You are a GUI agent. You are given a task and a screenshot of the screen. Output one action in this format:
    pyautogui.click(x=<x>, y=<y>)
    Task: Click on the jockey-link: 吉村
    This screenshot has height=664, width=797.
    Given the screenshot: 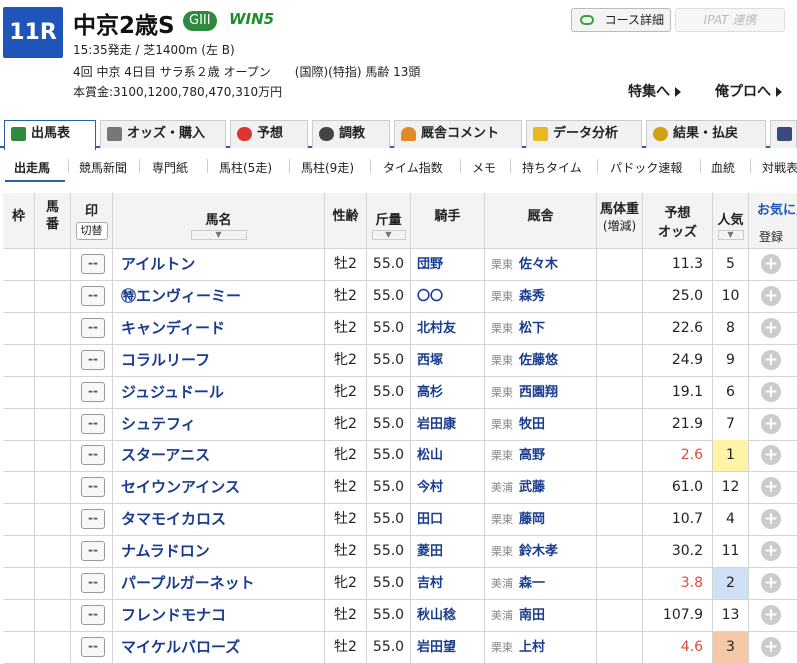 What is the action you would take?
    pyautogui.click(x=448, y=584)
    